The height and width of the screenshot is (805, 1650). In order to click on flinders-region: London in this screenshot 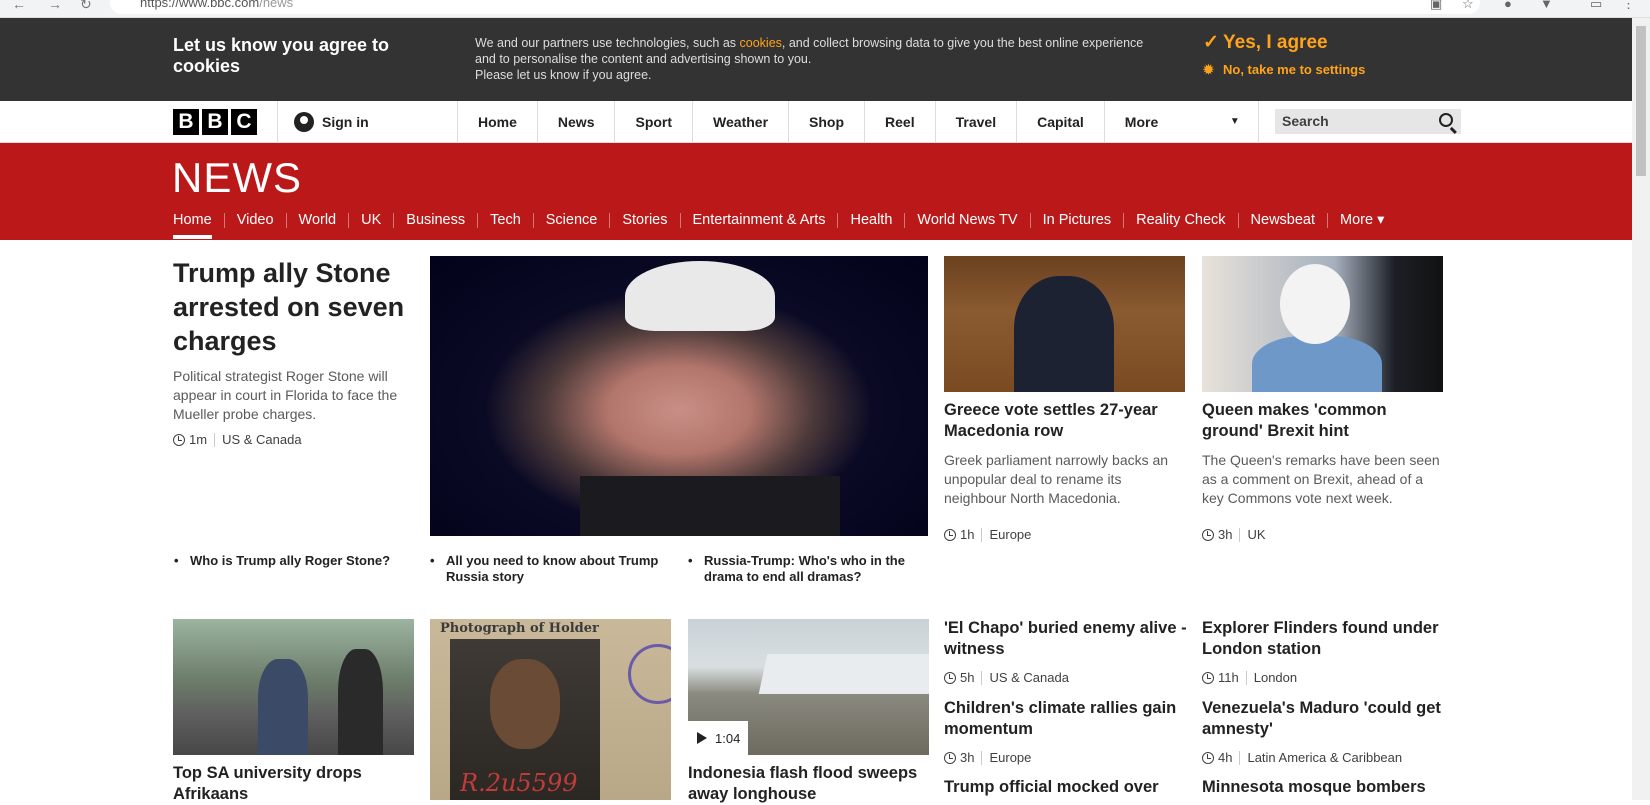, I will do `click(1275, 677)`.